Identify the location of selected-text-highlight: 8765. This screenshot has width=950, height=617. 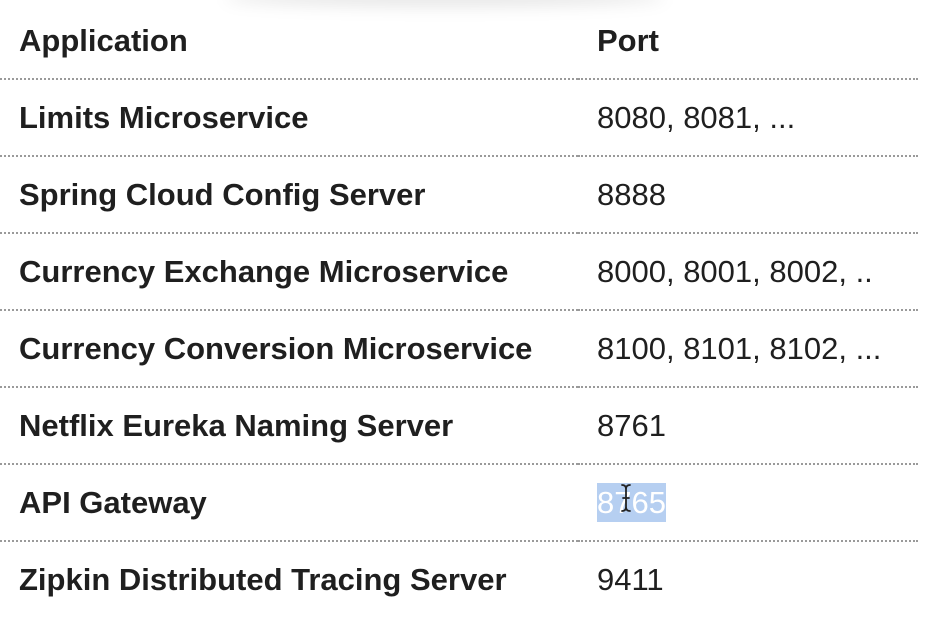
(631, 502).